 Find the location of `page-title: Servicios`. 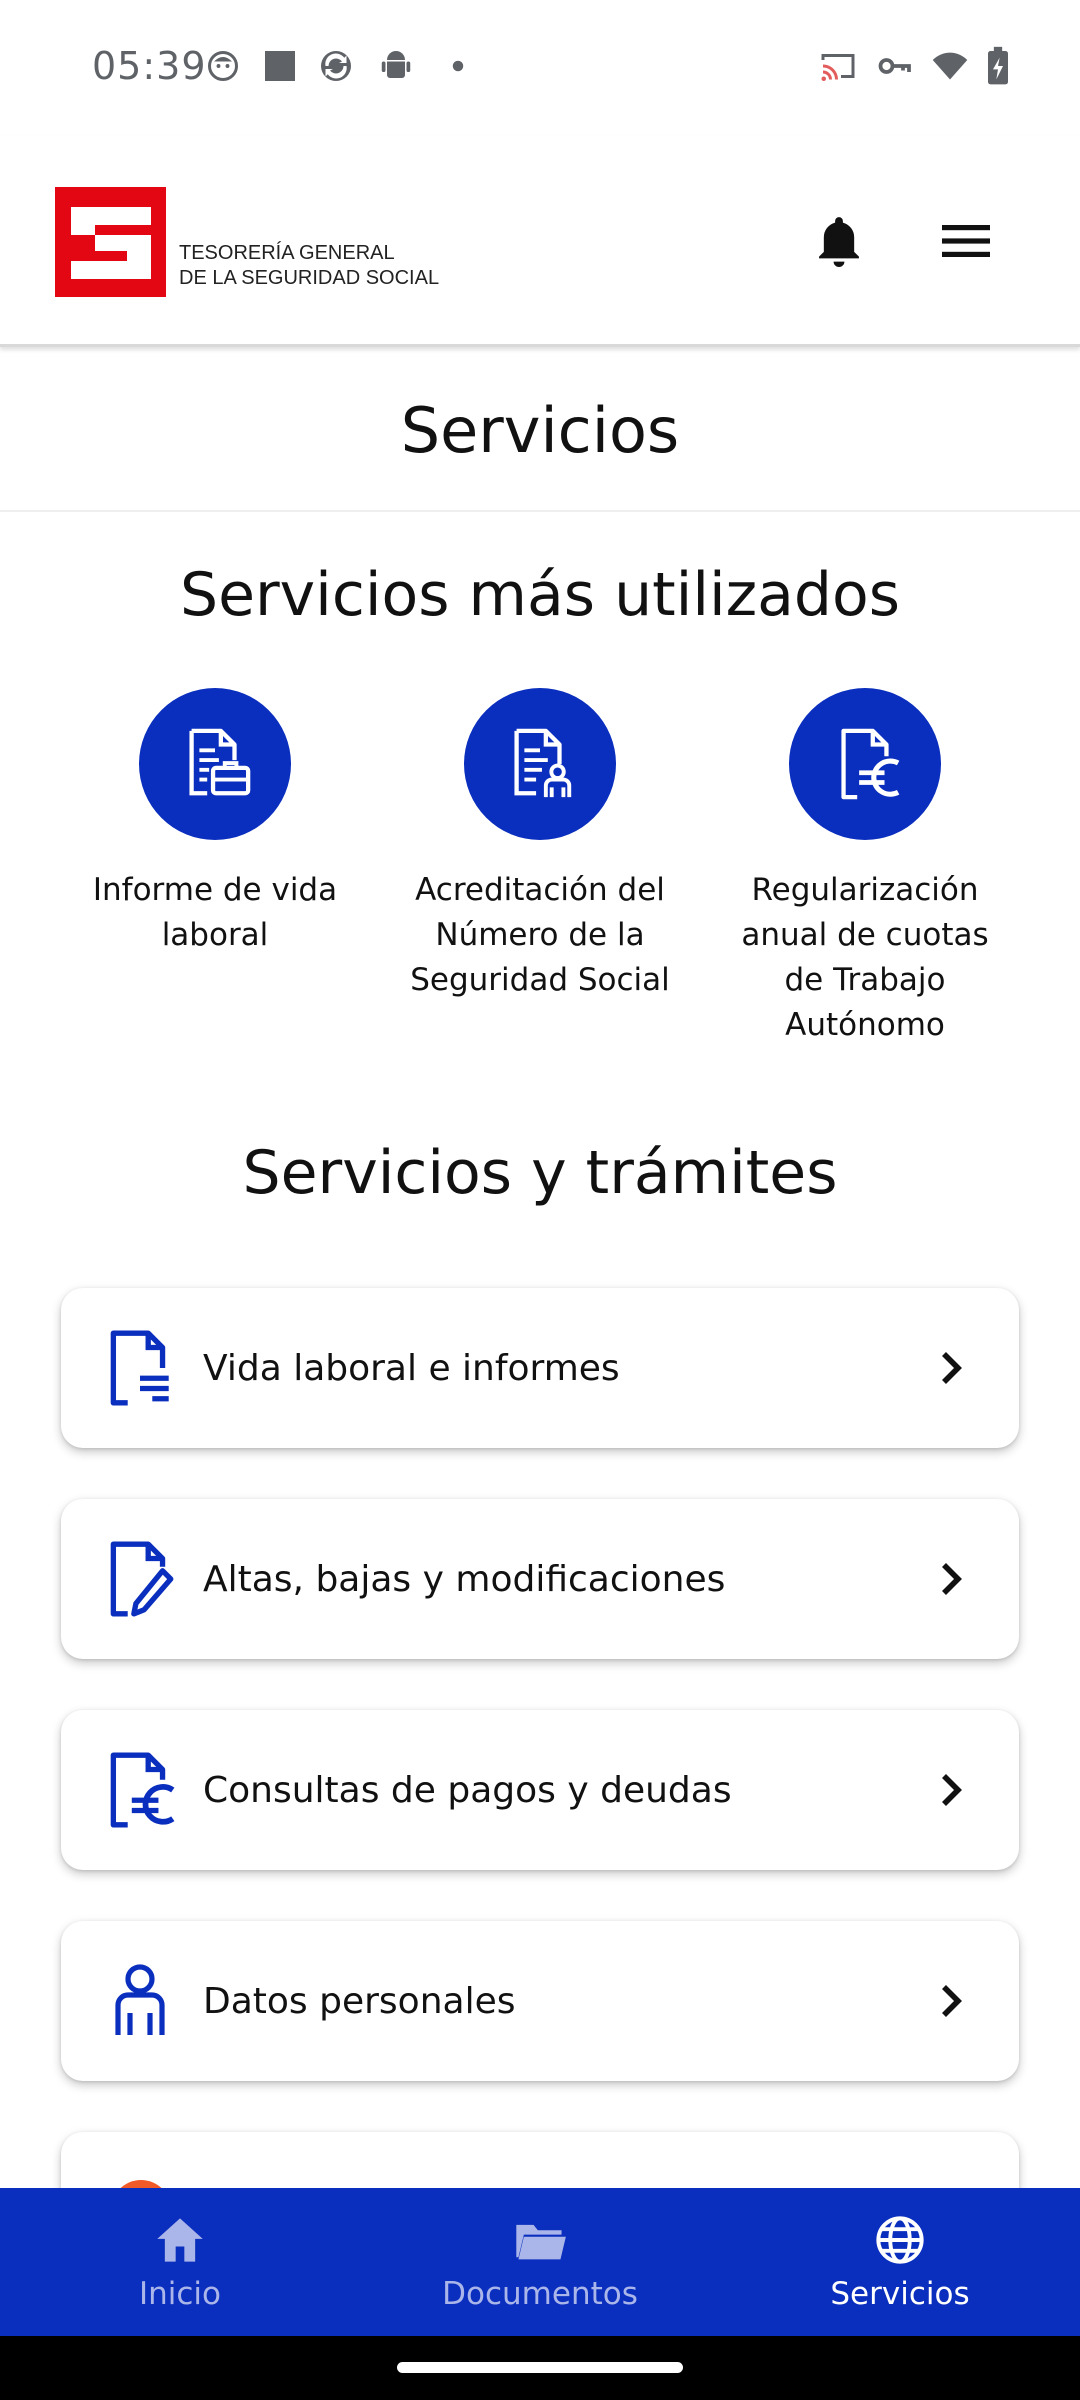

page-title: Servicios is located at coordinates (540, 430).